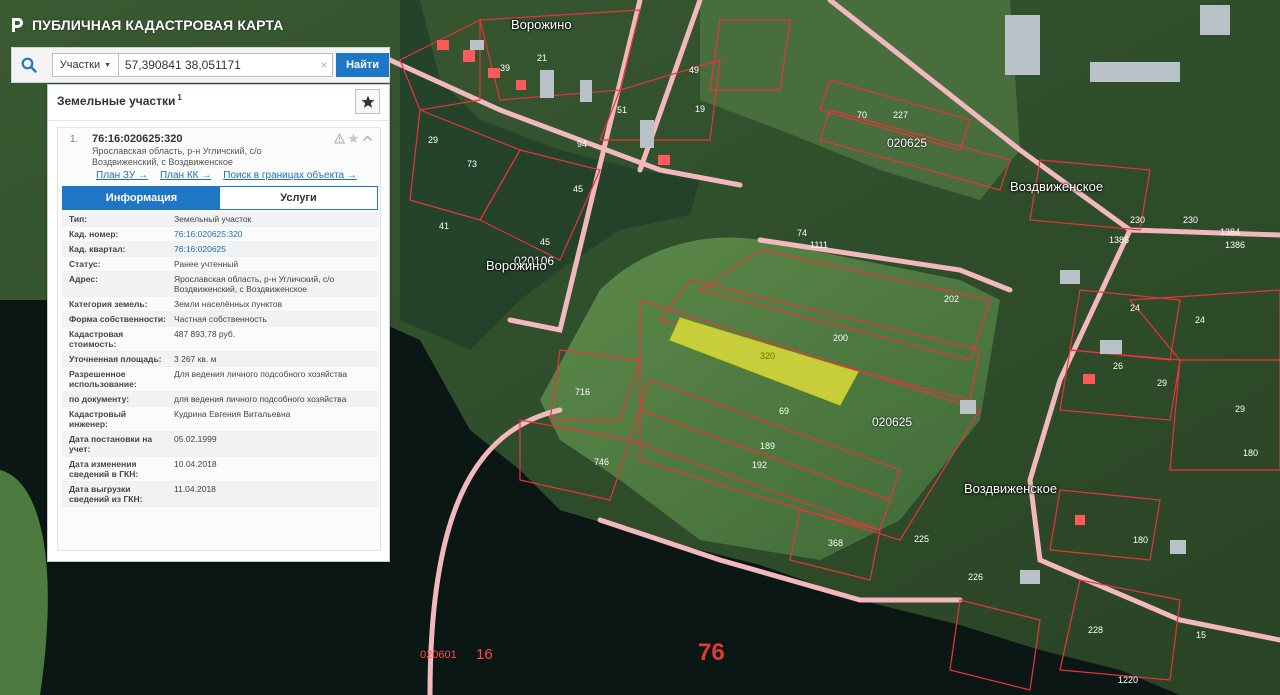 The width and height of the screenshot is (1280, 695). I want to click on info-value: 3 267 кв. м, so click(195, 359).